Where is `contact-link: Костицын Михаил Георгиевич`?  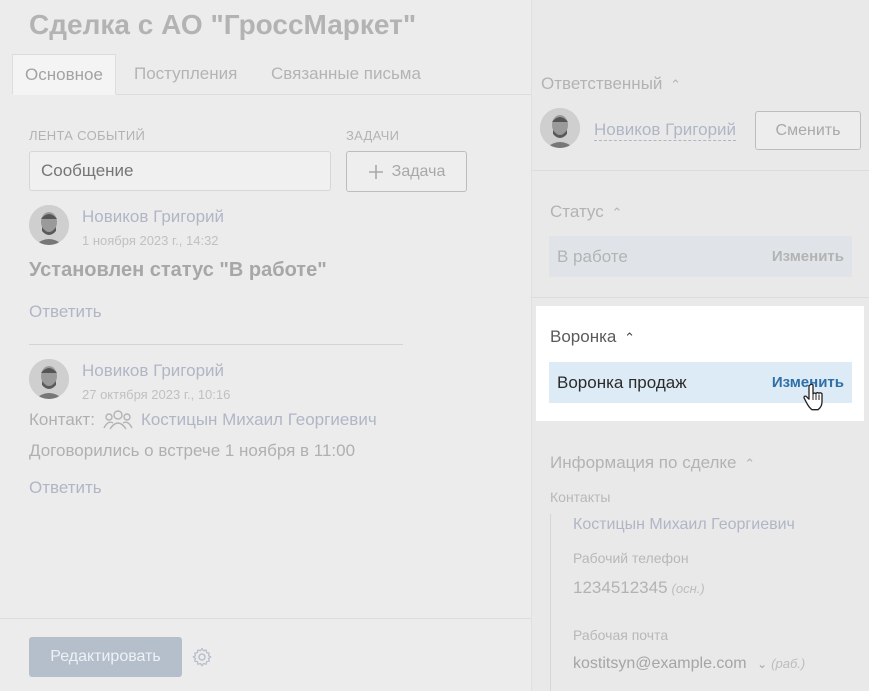
contact-link: Костицын Михаил Георгиевич is located at coordinates (259, 420).